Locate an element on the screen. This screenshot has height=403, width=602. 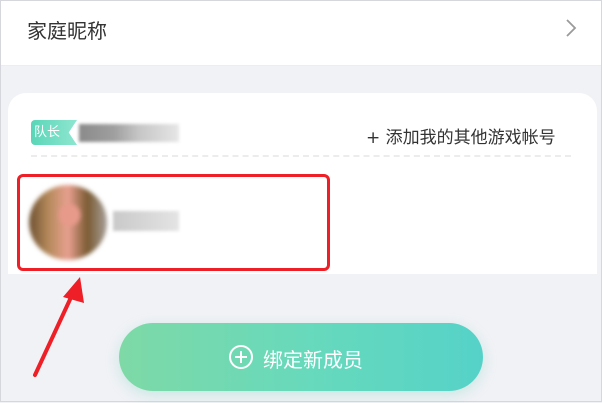
divider is located at coordinates (301, 156).